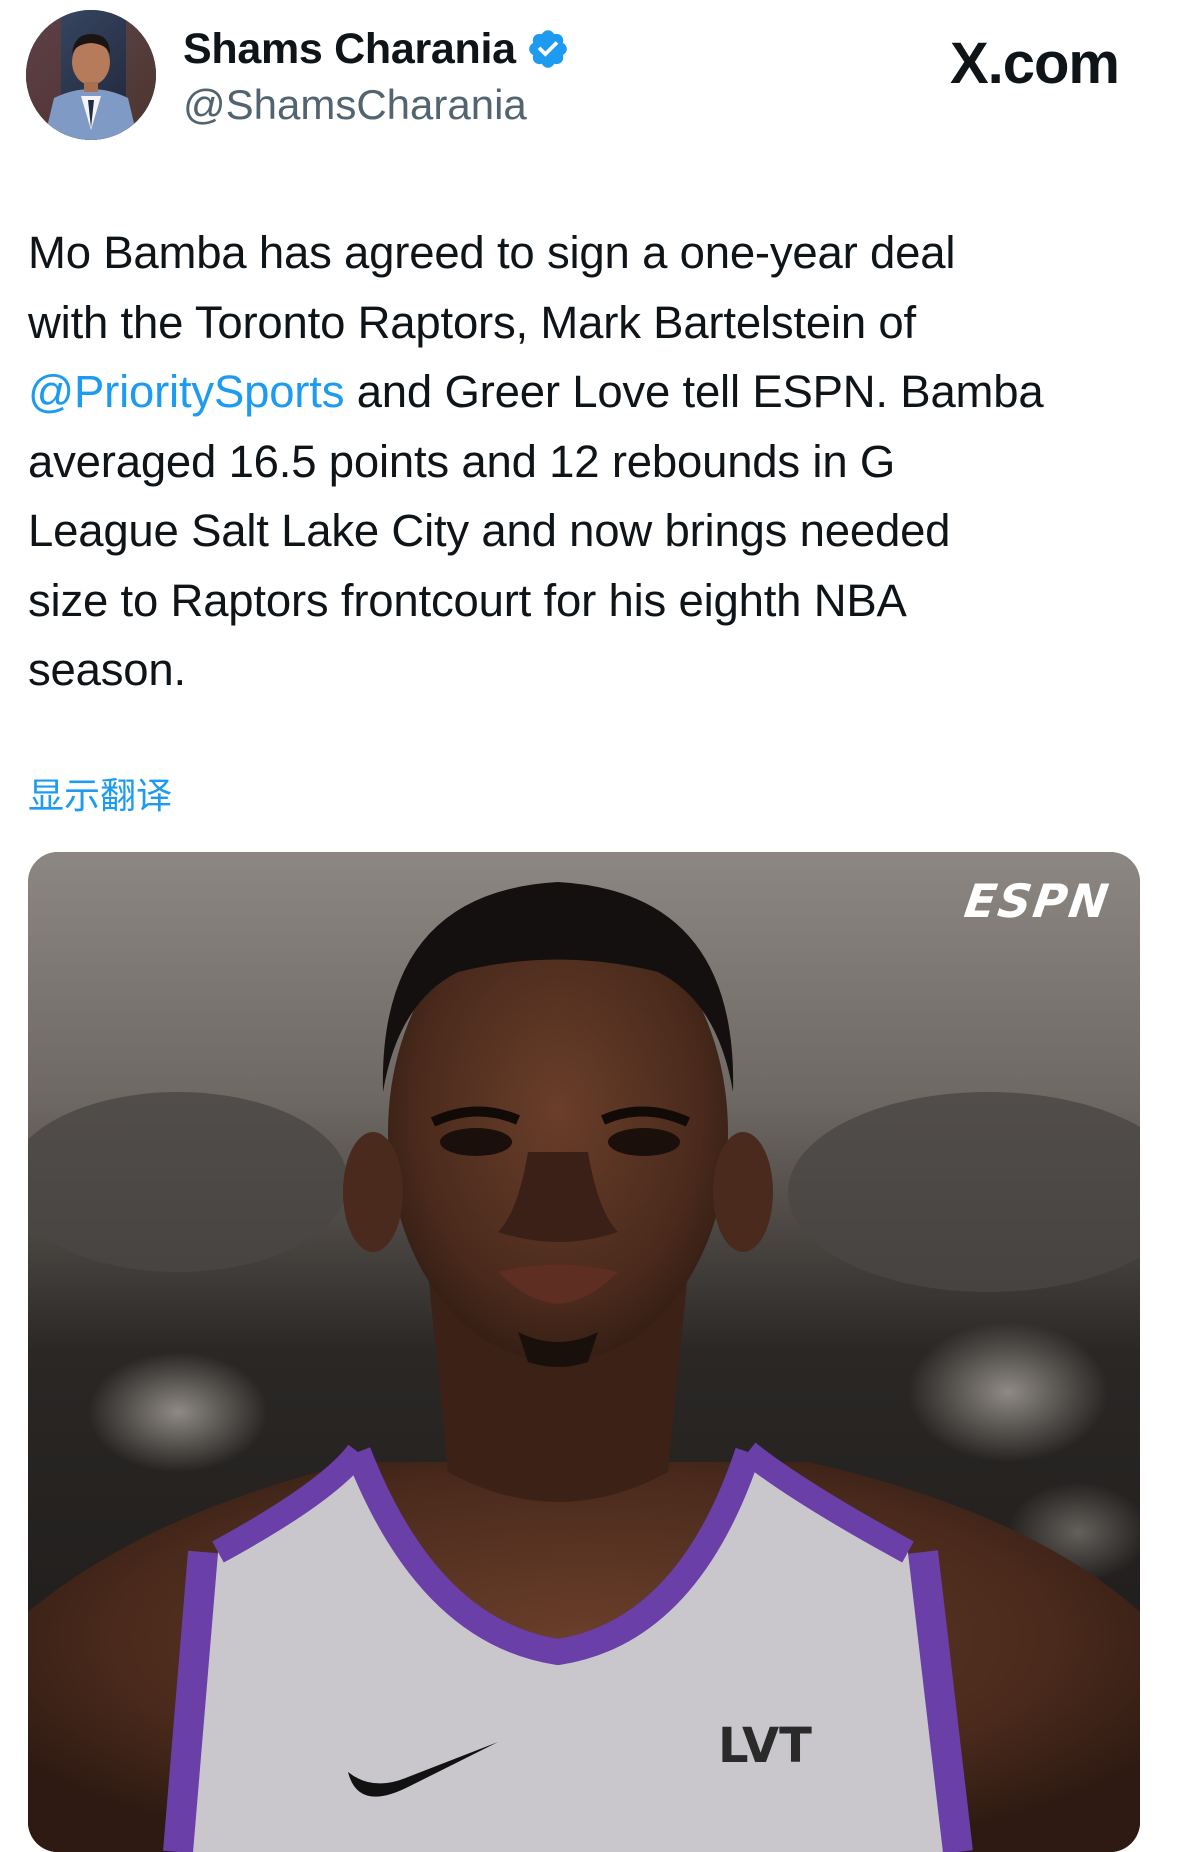 The width and height of the screenshot is (1179, 1852). Describe the element at coordinates (91, 75) in the screenshot. I see `author-avatar` at that location.